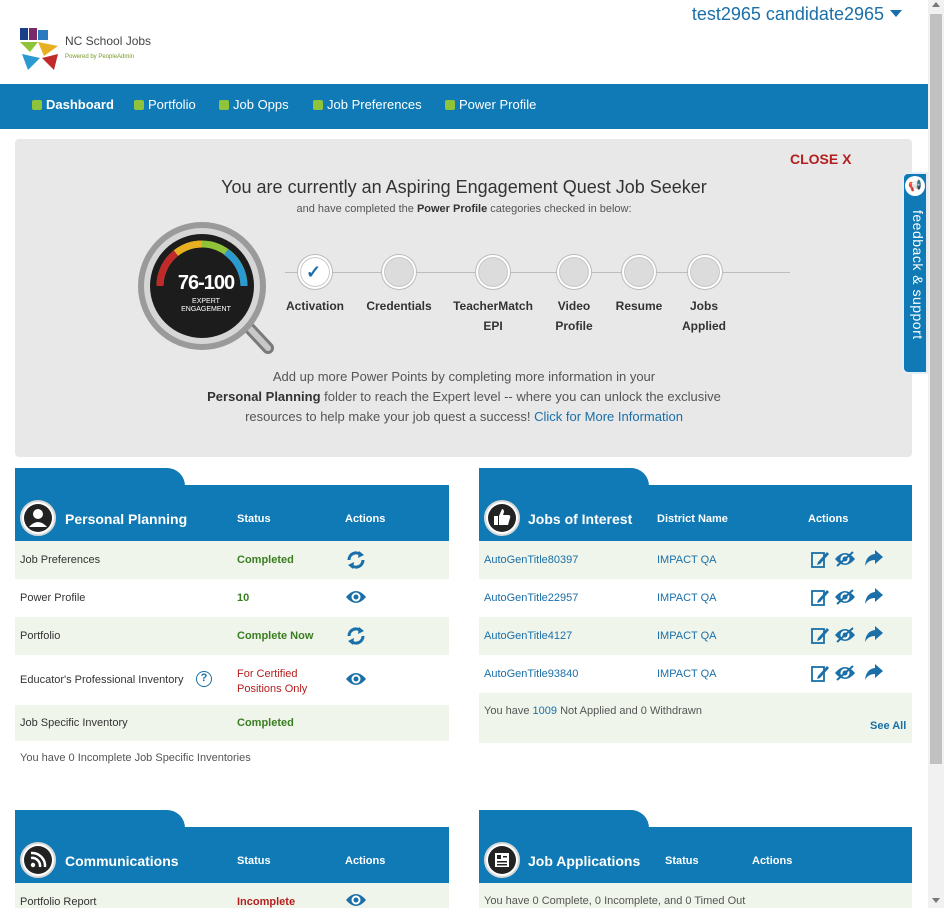 This screenshot has width=944, height=913. I want to click on share-arrow-glyph-icon, so click(874, 672).